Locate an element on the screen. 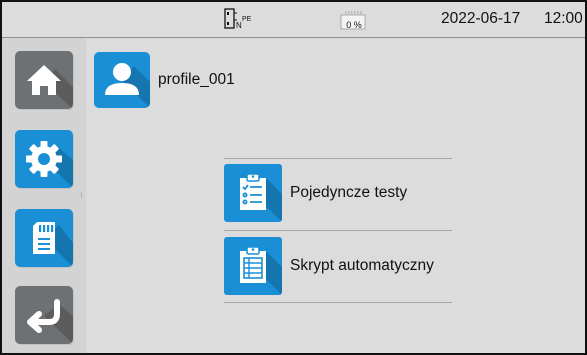  clipboard-checklist-icon is located at coordinates (261, 197).